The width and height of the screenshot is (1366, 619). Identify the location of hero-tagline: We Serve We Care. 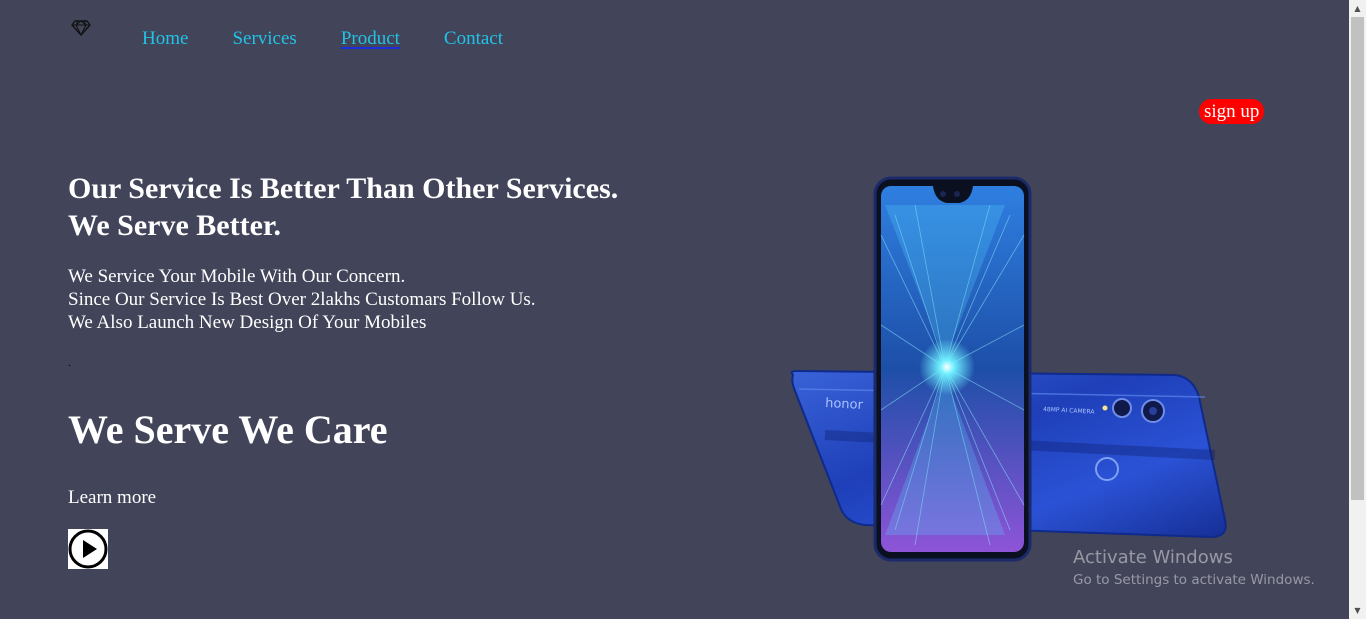
(228, 429).